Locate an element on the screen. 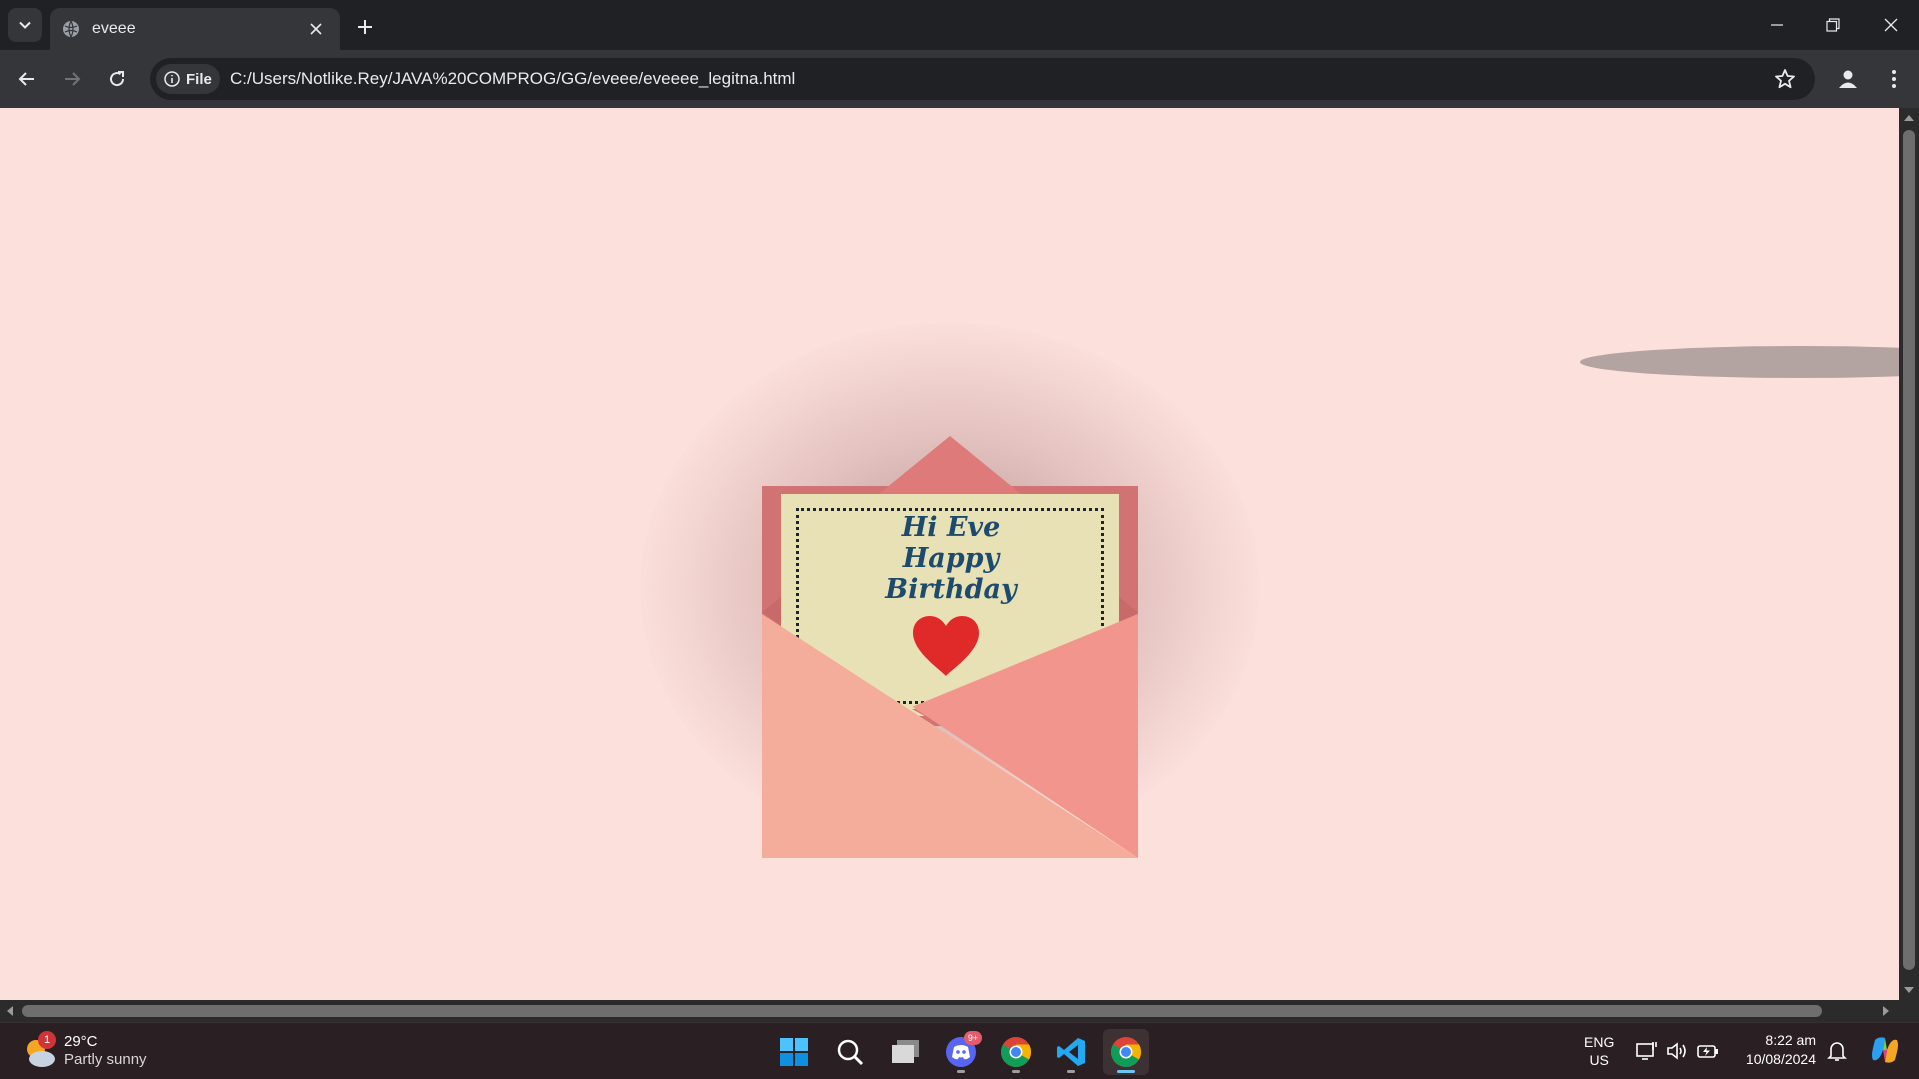  weather-widget: 1 29°C Partly sunny is located at coordinates (102, 1052).